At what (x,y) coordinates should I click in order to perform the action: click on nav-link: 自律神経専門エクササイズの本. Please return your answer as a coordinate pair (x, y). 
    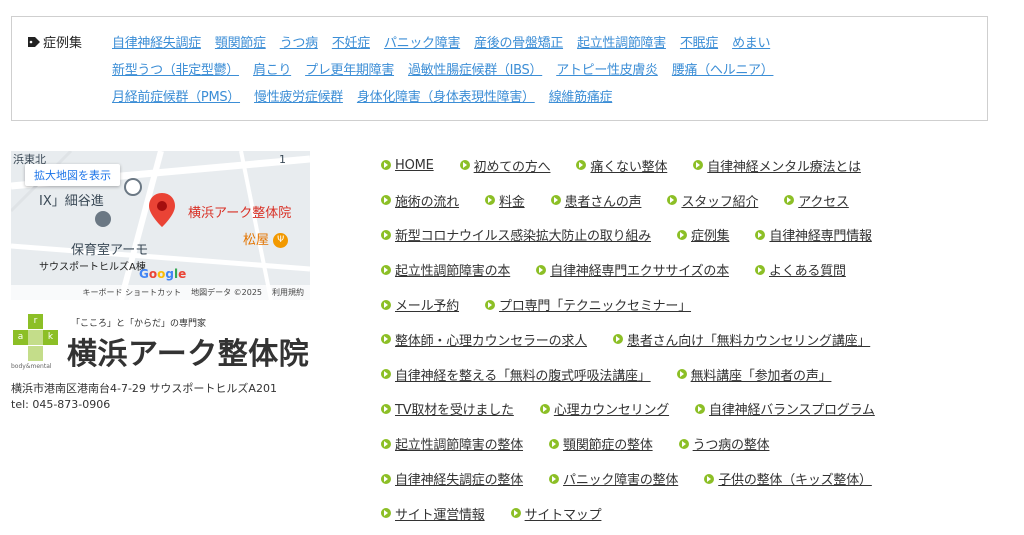
    Looking at the image, I should click on (632, 269).